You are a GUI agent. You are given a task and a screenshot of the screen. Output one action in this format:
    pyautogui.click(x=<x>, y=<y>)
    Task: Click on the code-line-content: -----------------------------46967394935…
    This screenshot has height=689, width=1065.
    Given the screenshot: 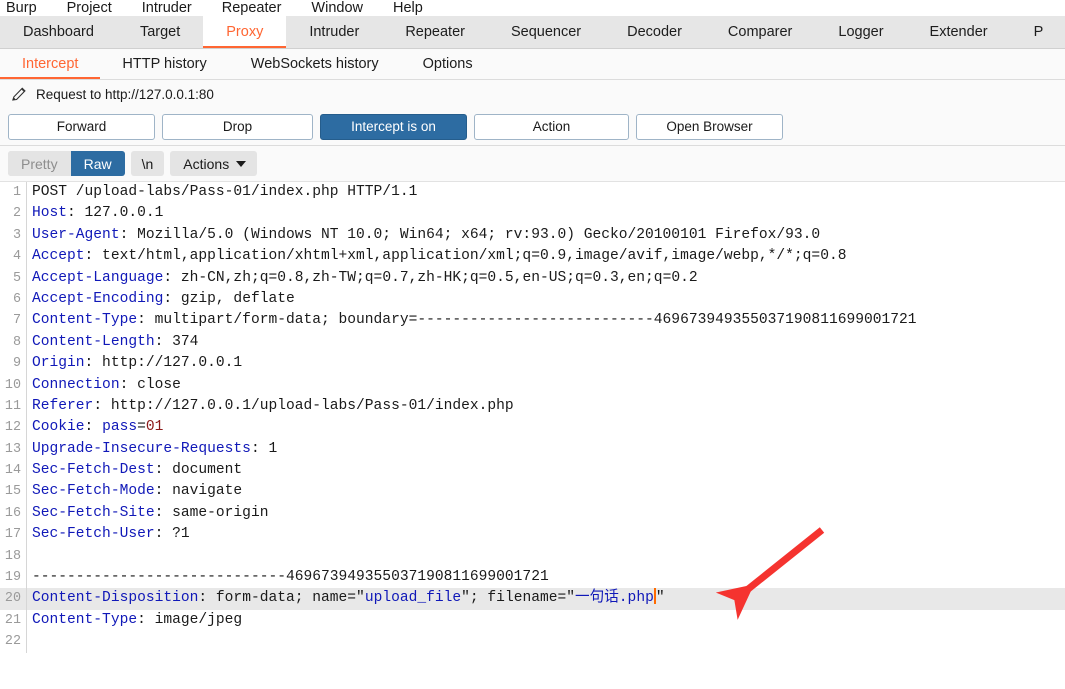 What is the action you would take?
    pyautogui.click(x=548, y=577)
    